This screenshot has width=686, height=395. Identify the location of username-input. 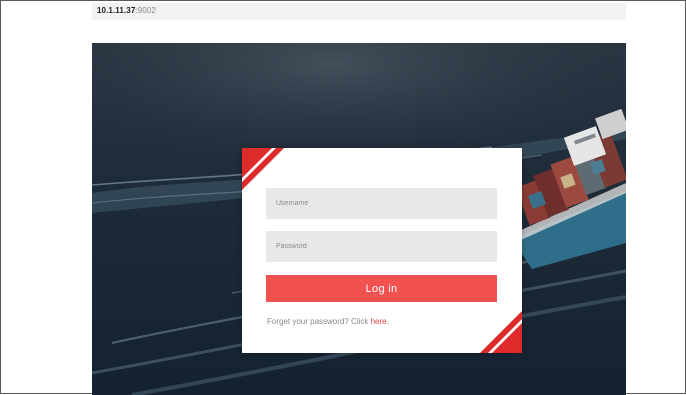
(381, 203).